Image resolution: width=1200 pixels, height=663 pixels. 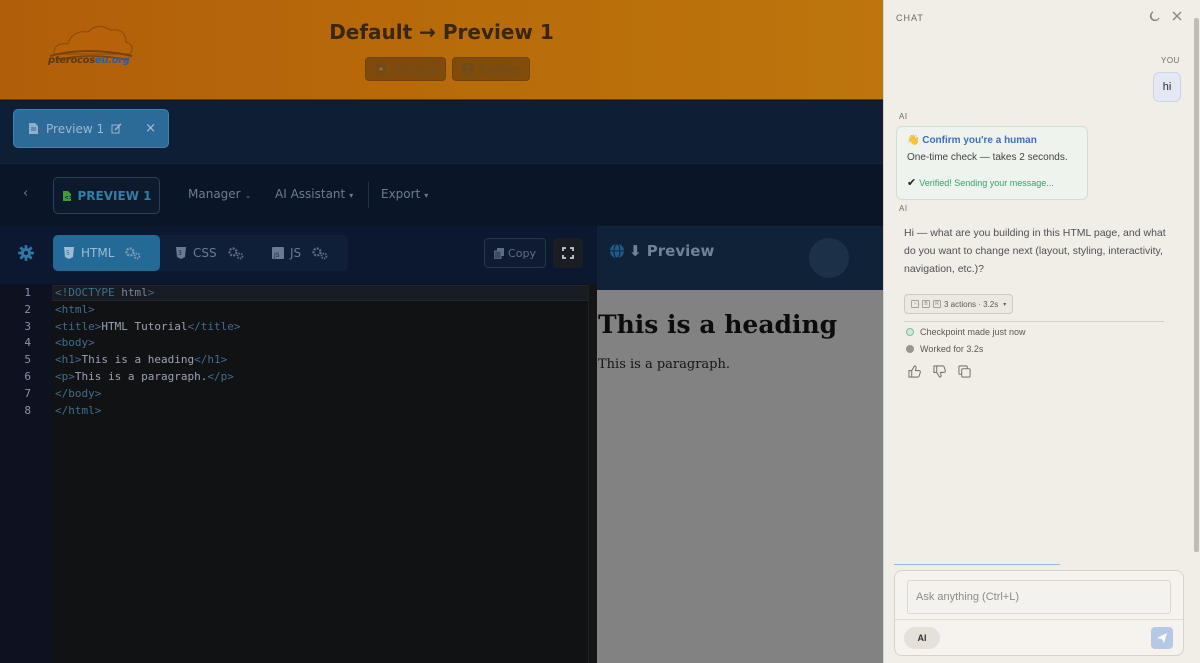 What do you see at coordinates (926, 304) in the screenshot?
I see `action-icon: B` at bounding box center [926, 304].